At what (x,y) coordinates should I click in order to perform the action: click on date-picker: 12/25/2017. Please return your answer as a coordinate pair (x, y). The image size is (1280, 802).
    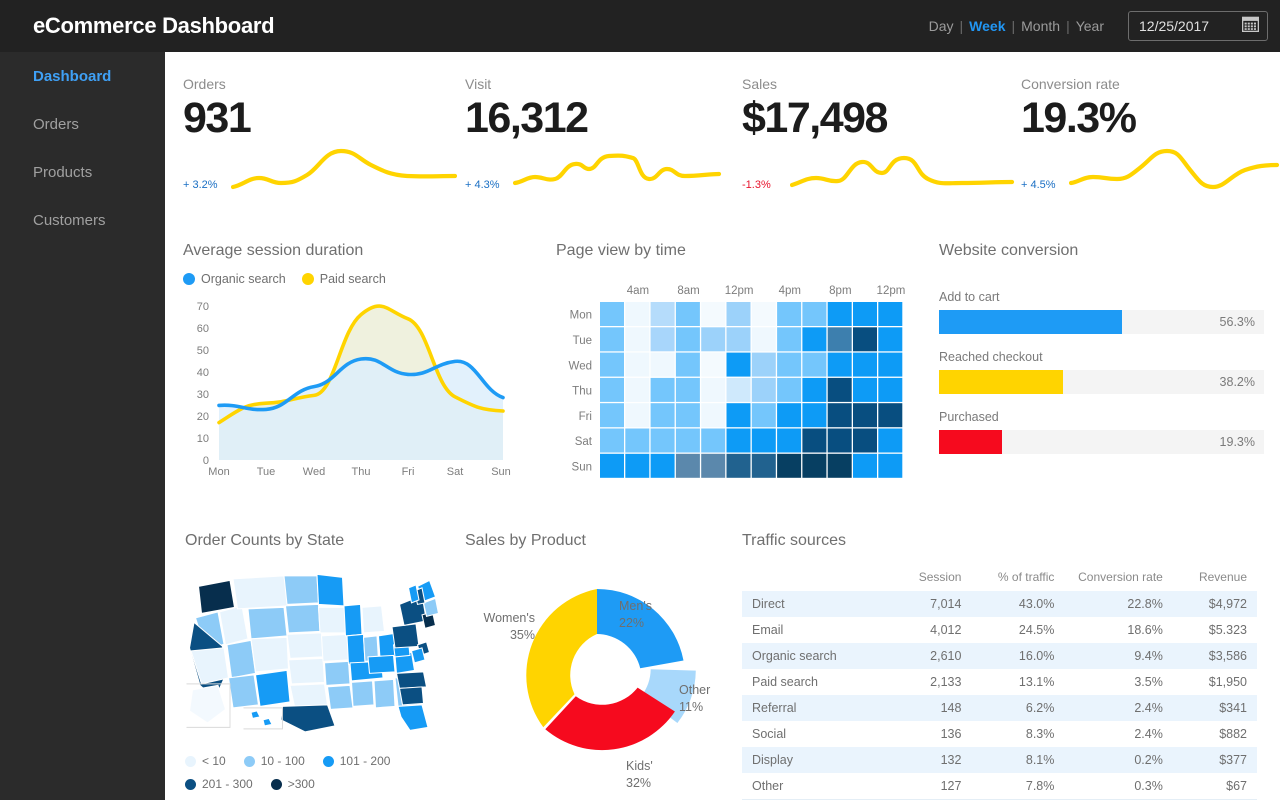
    Looking at the image, I should click on (1198, 26).